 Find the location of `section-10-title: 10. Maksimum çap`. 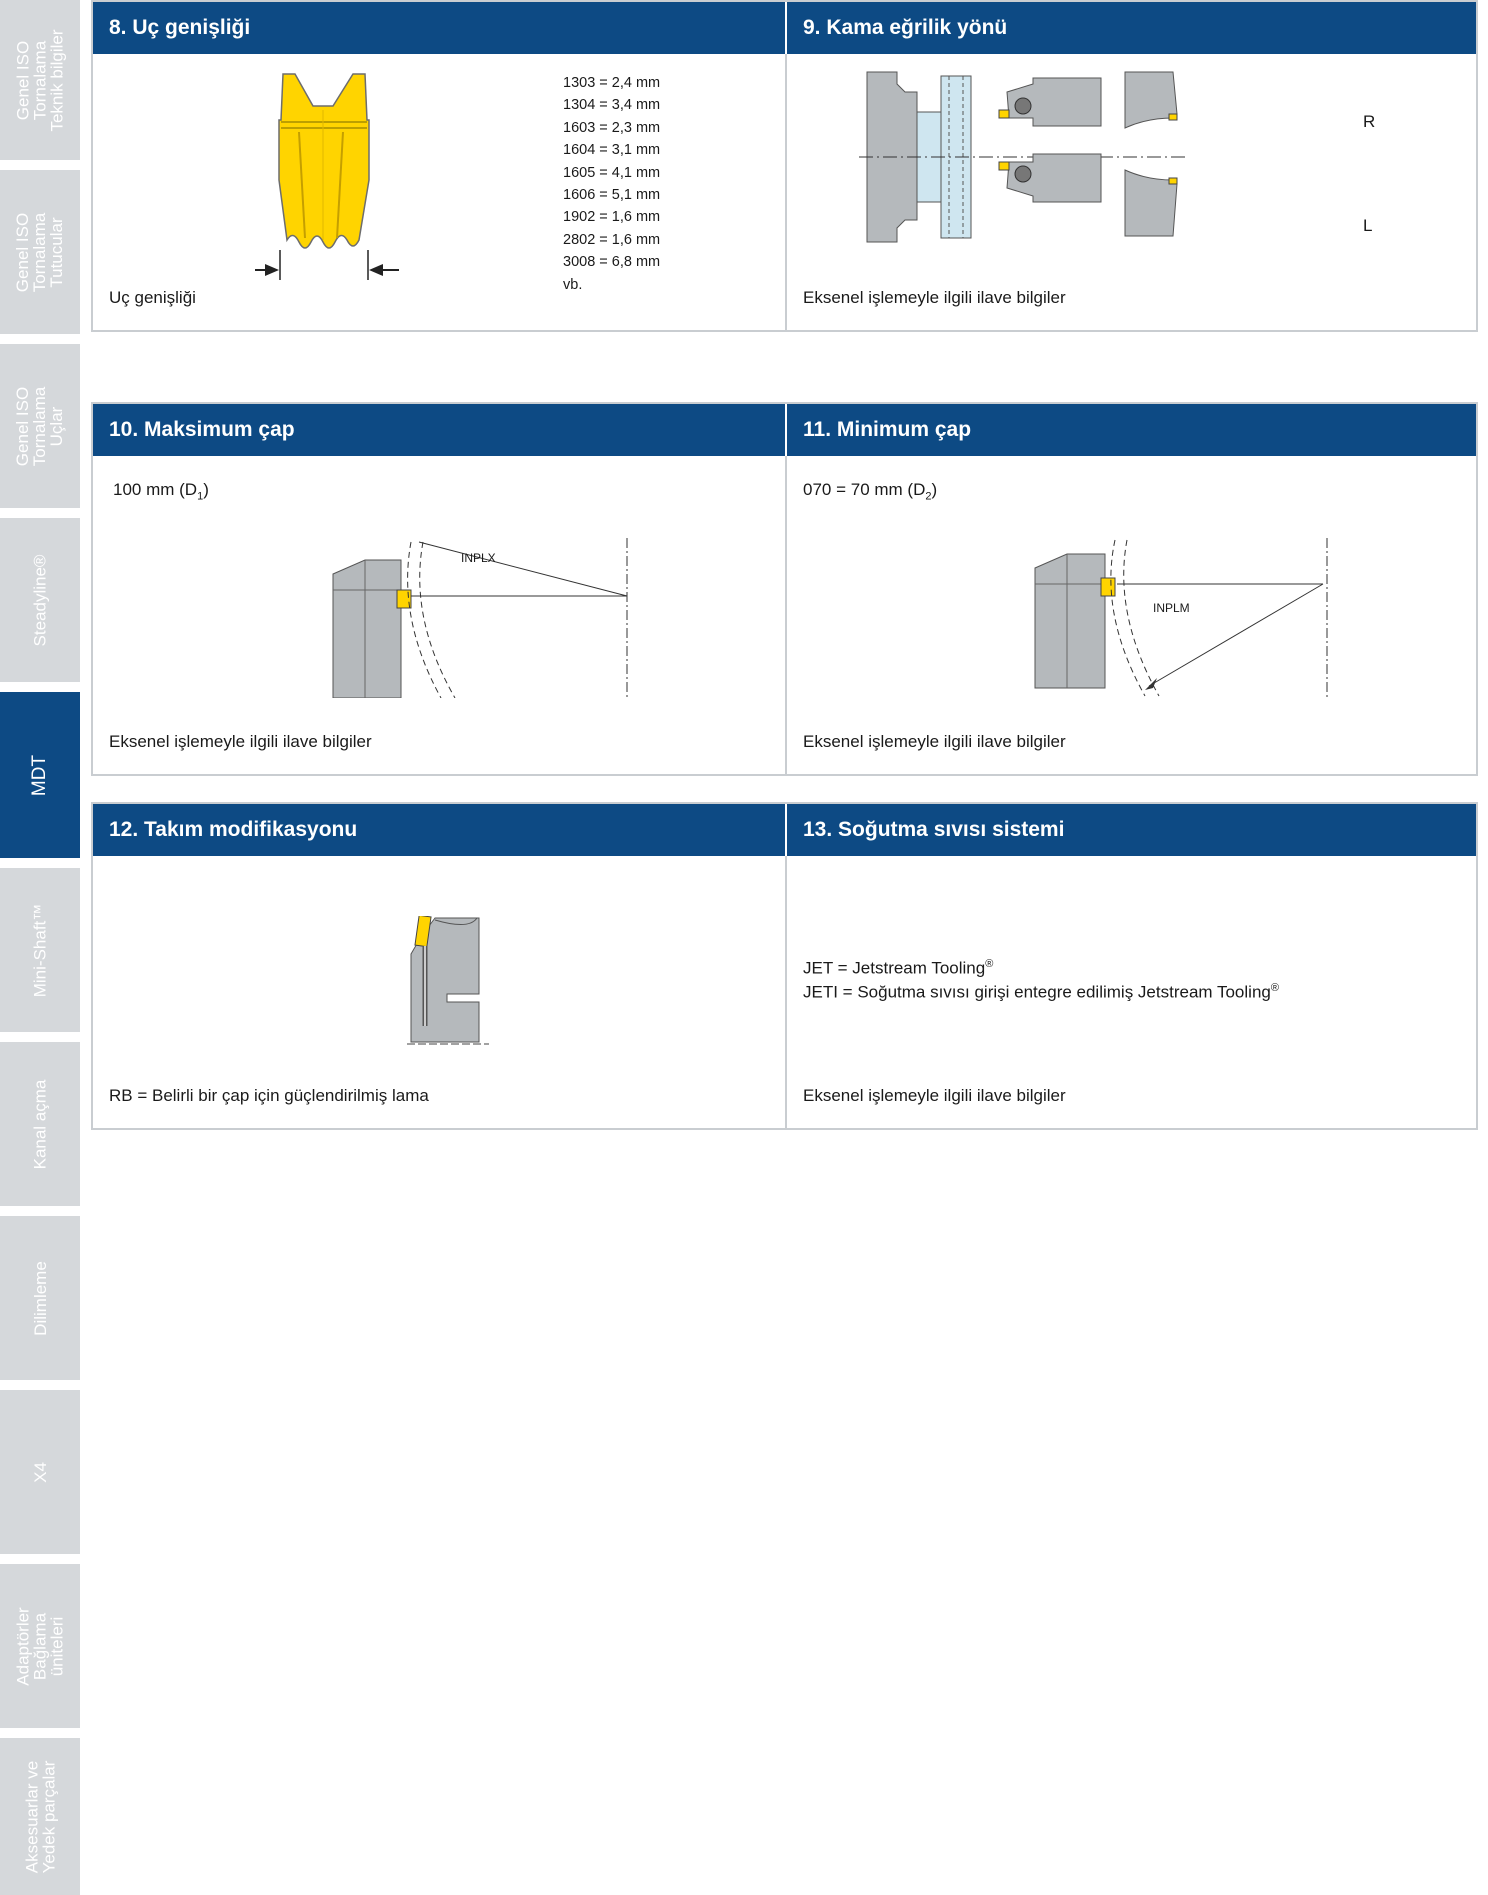

section-10-title: 10. Maksimum çap is located at coordinates (439, 430).